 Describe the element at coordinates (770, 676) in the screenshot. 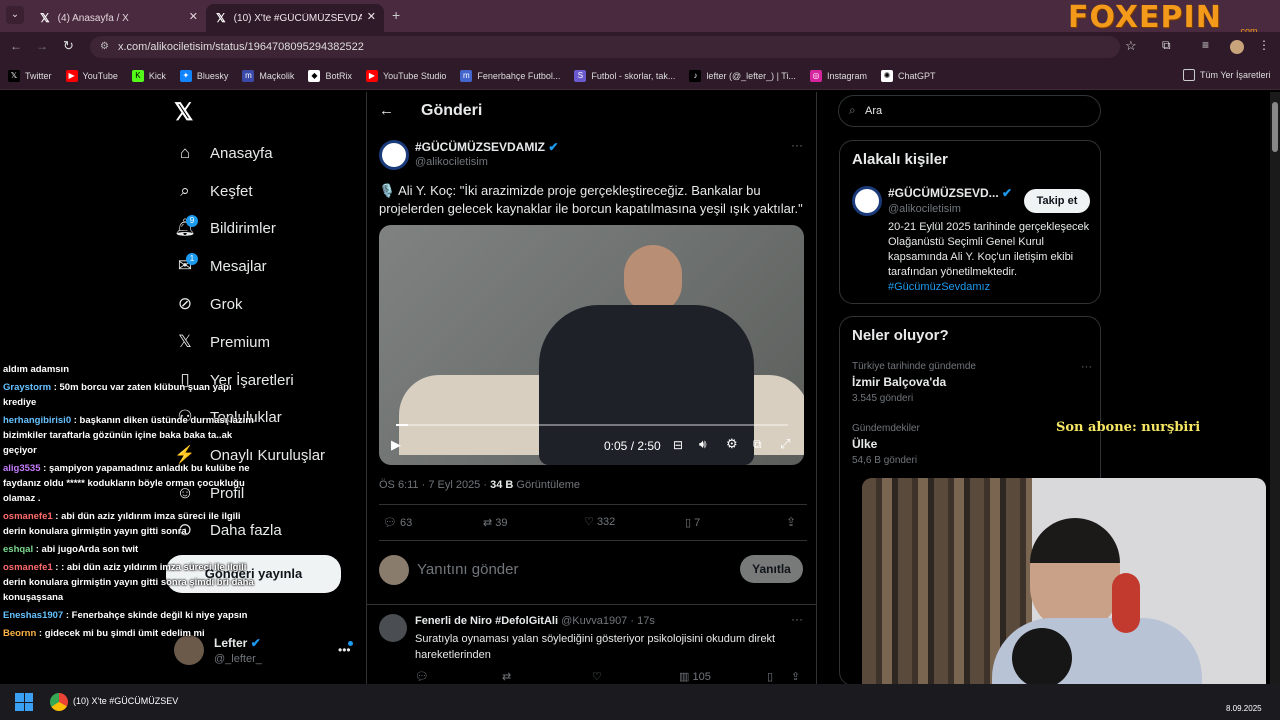

I see `reply-bookmark-icon: ▯` at that location.